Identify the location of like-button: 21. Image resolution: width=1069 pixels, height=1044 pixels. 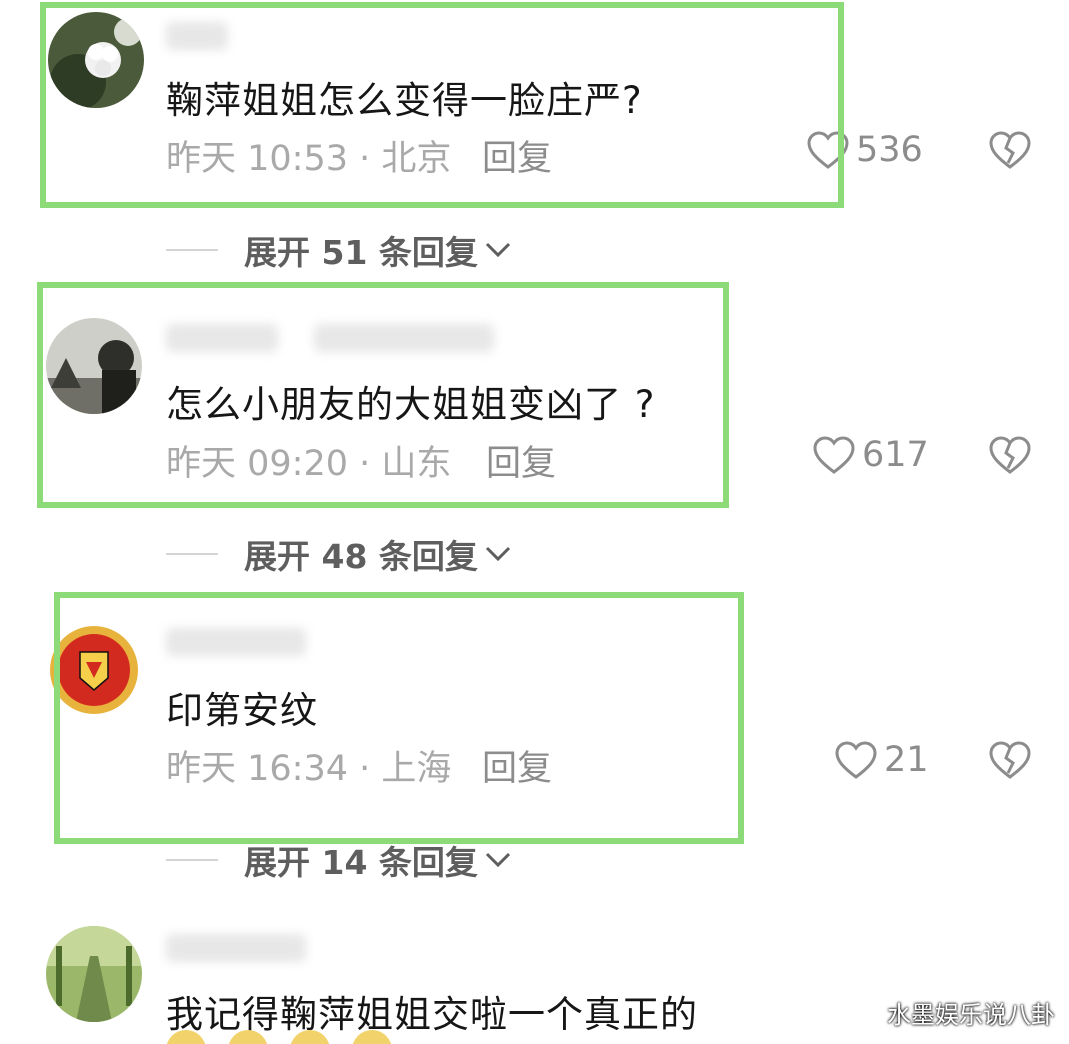
(881, 760).